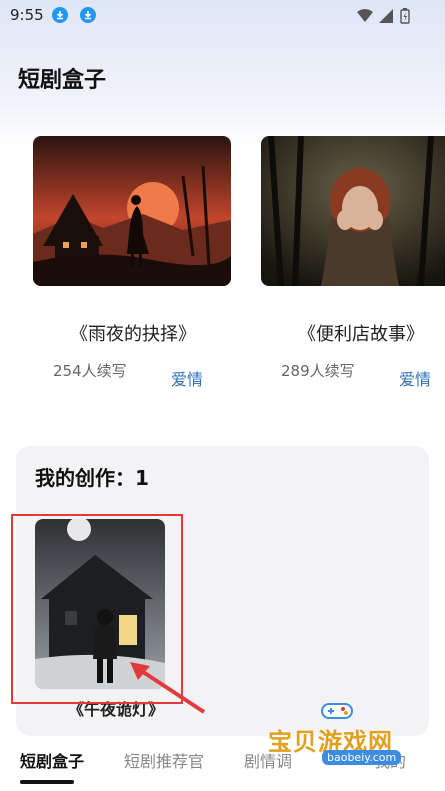  I want to click on watermark-url: baobeiy.com, so click(362, 757).